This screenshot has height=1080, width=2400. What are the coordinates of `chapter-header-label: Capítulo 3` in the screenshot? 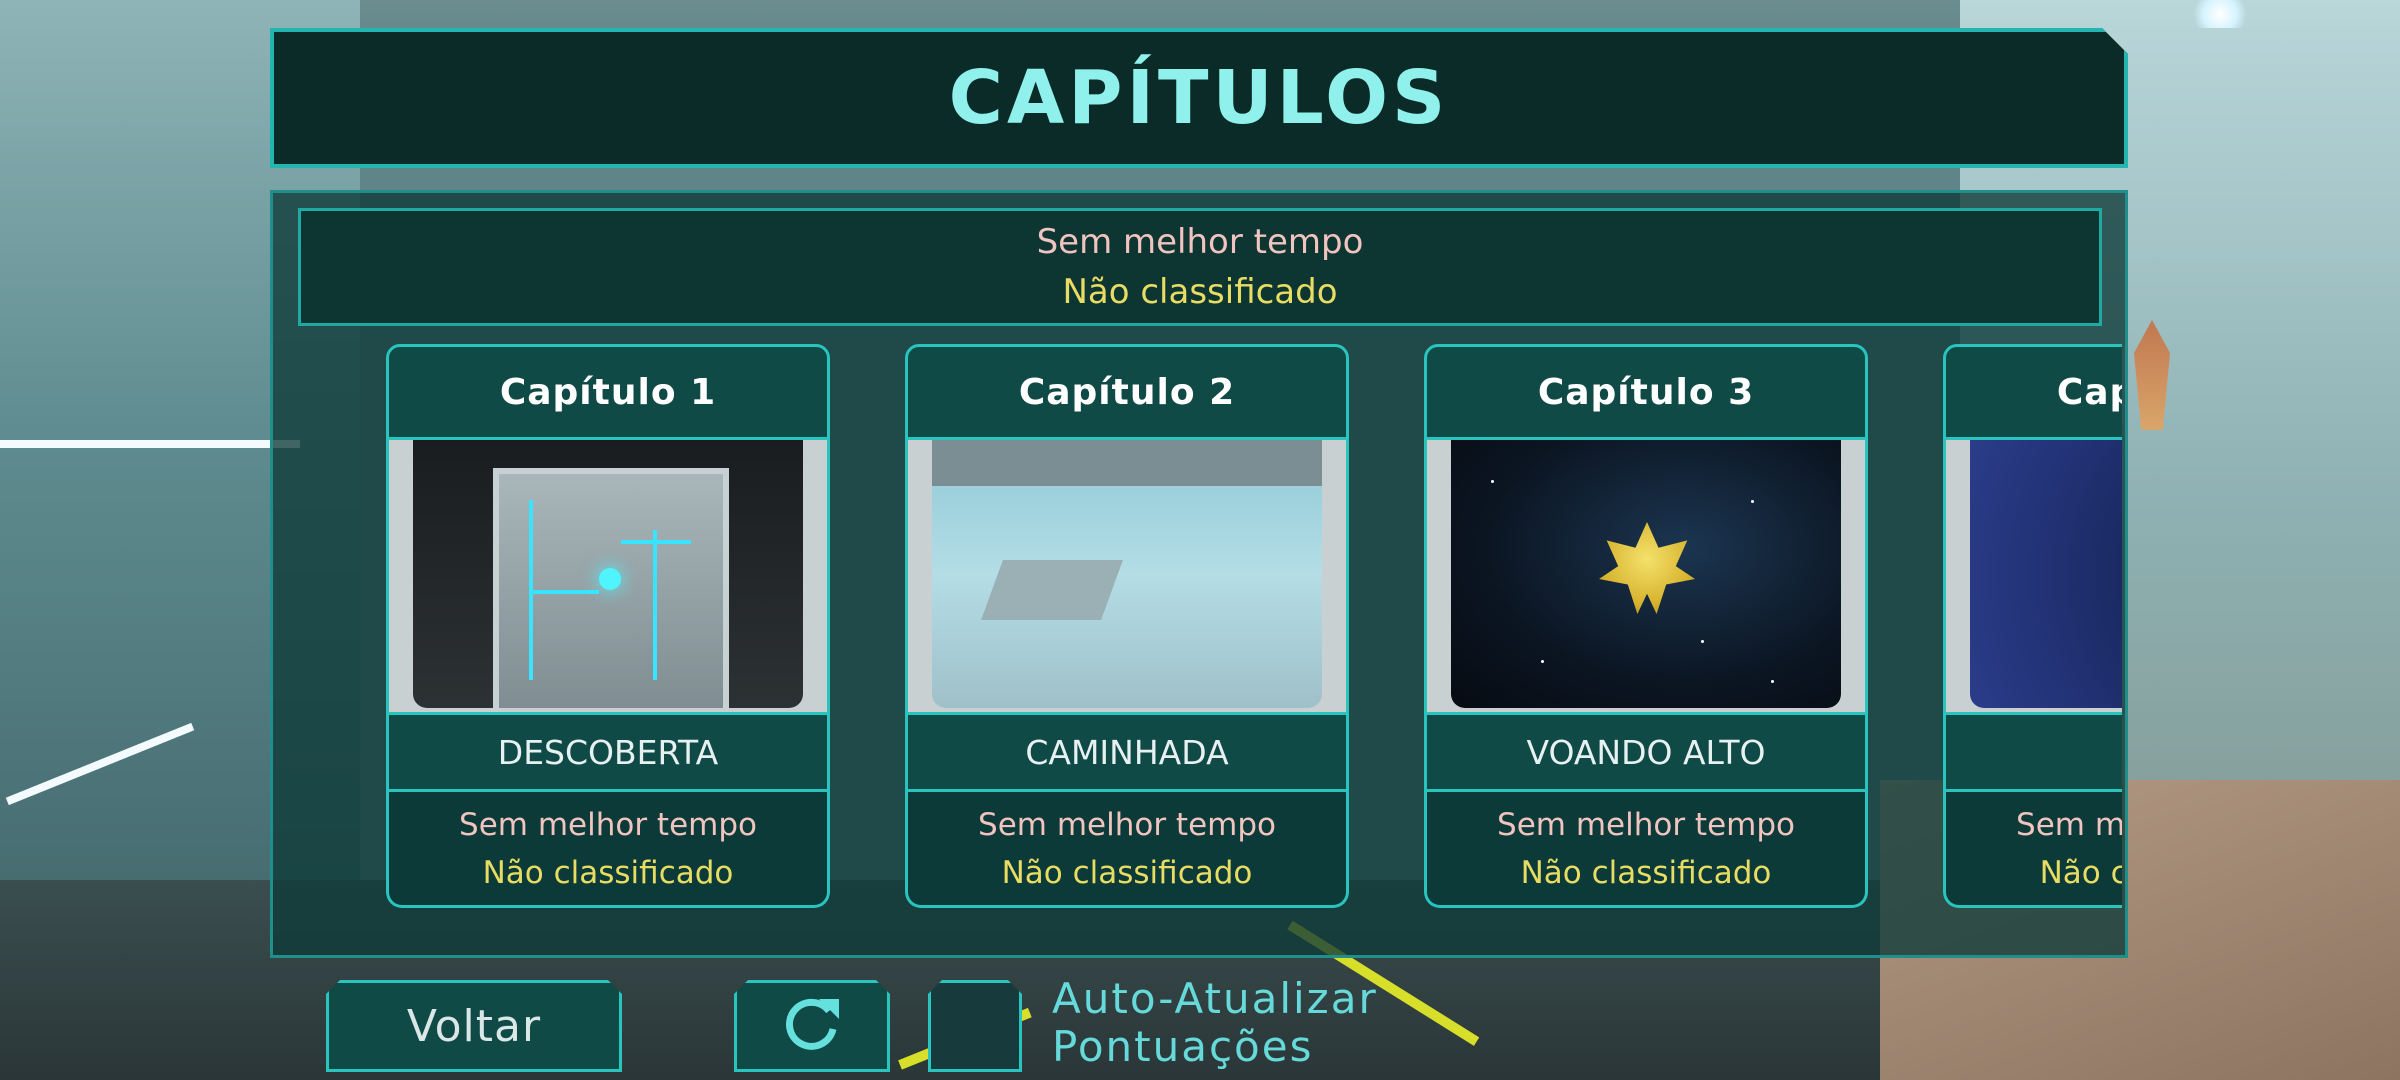 It's located at (1646, 392).